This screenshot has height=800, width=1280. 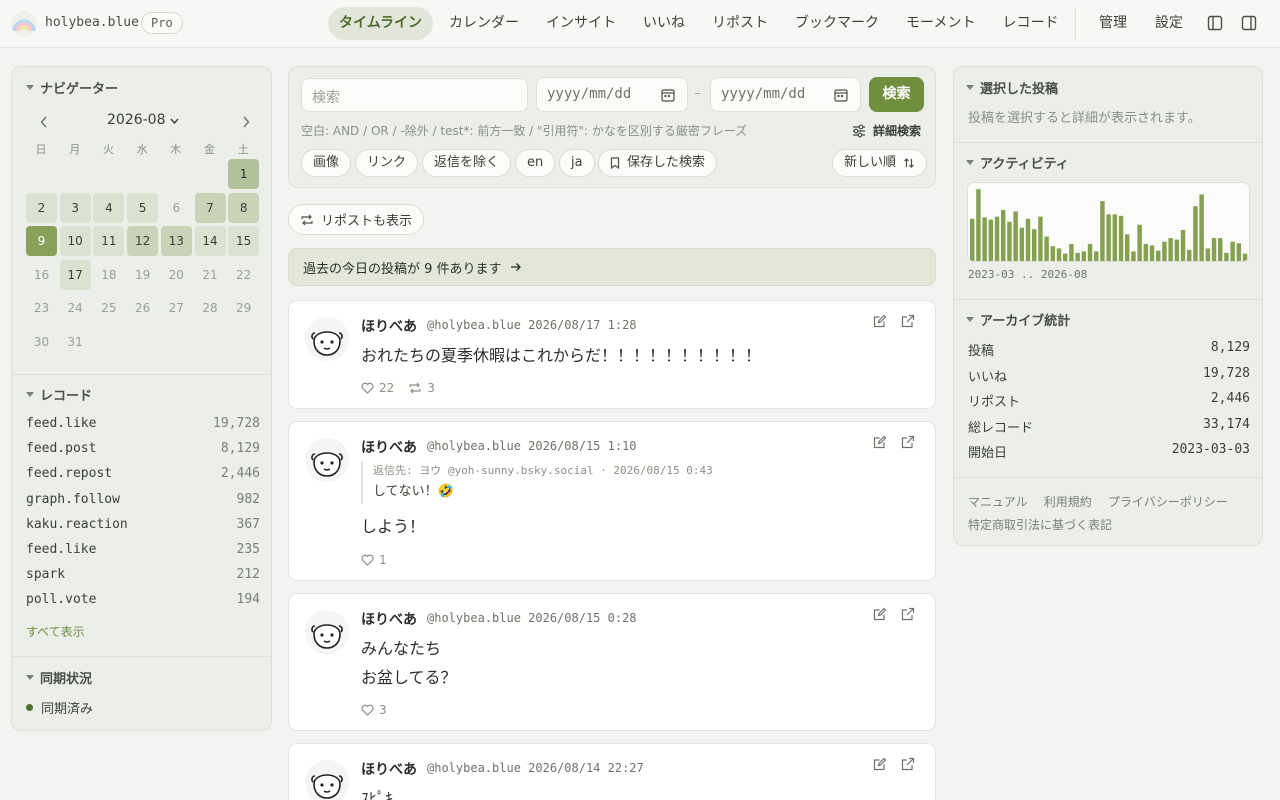 What do you see at coordinates (1068, 502) in the screenshot?
I see `terms-link: 利用規約` at bounding box center [1068, 502].